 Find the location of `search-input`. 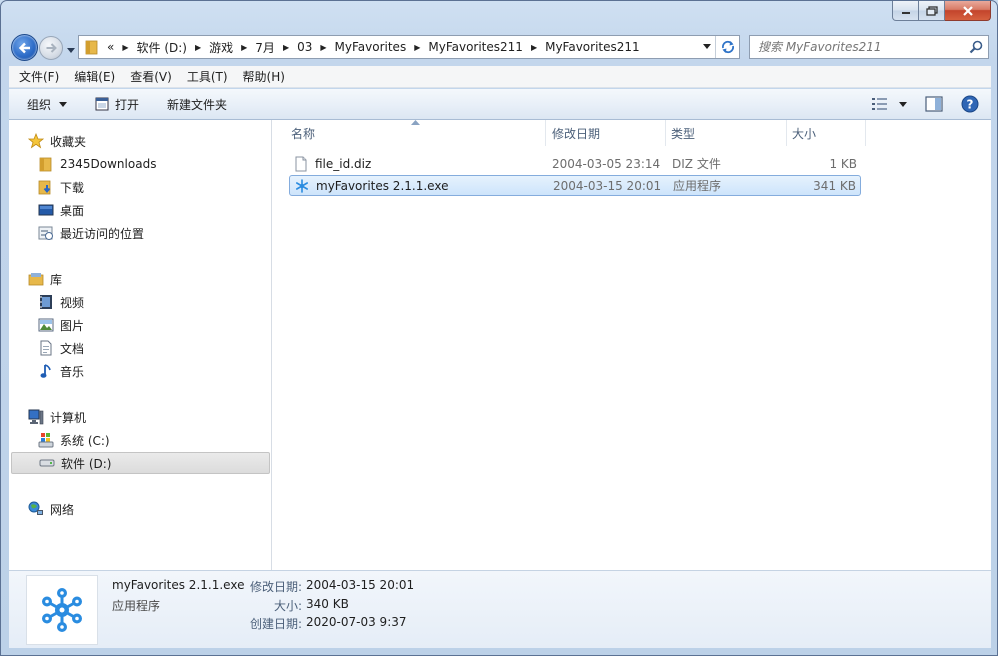

search-input is located at coordinates (858, 47).